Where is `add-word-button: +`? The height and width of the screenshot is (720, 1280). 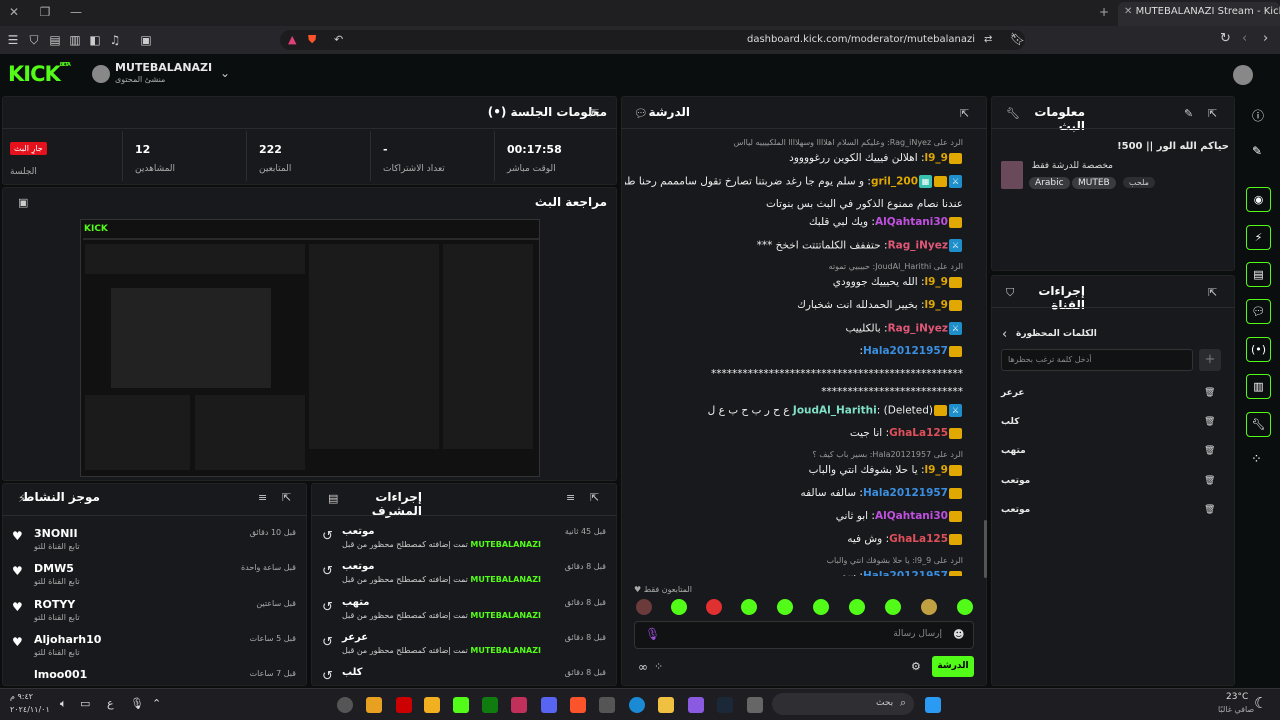 add-word-button: + is located at coordinates (1210, 360).